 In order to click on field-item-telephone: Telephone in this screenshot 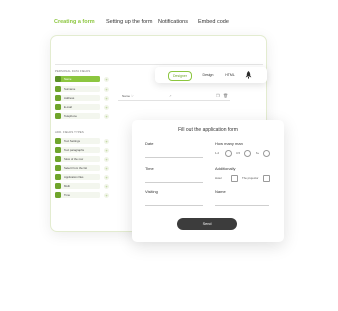, I will do `click(77, 116)`.